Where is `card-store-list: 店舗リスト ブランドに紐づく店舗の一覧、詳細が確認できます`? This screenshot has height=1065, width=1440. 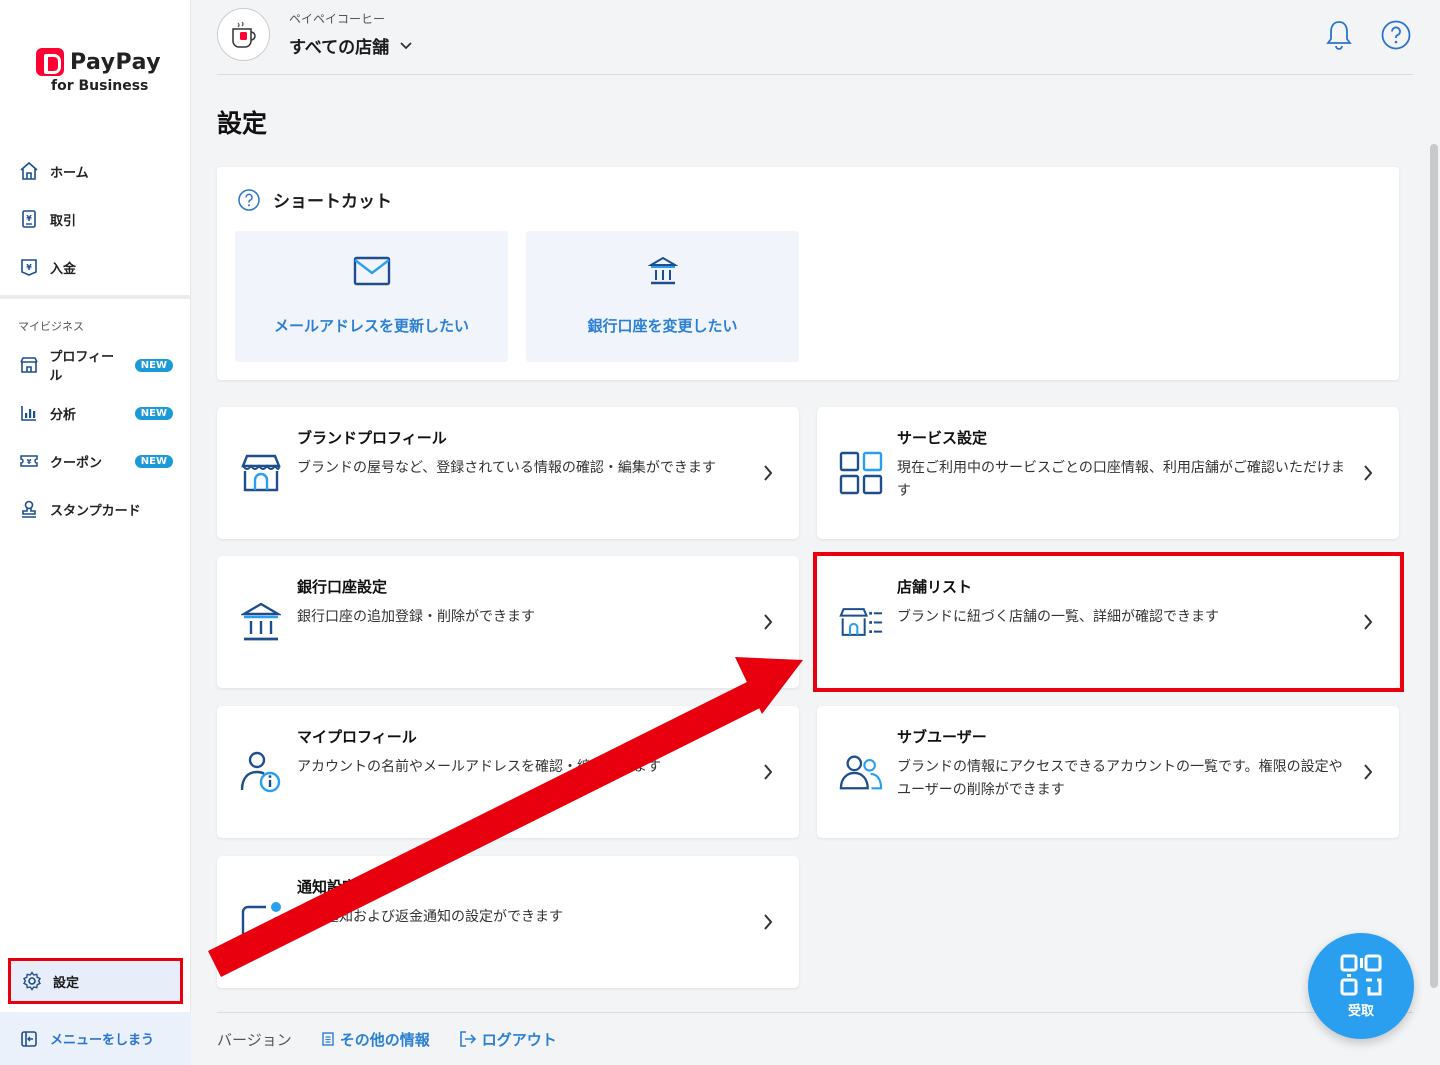
card-store-list: 店舗リスト ブランドに紐づく店舗の一覧、詳細が確認できます is located at coordinates (1108, 622).